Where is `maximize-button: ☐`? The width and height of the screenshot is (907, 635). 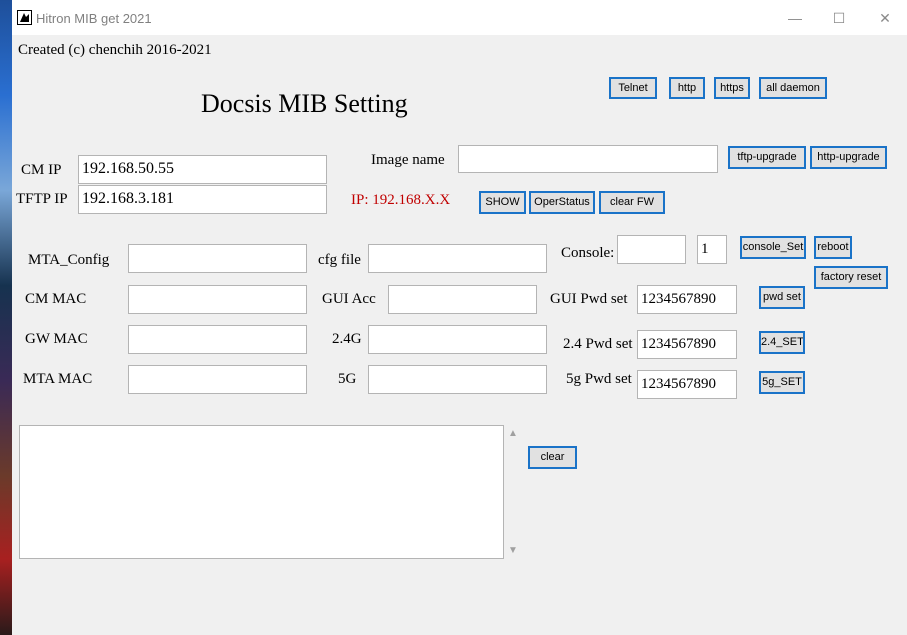 maximize-button: ☐ is located at coordinates (839, 18).